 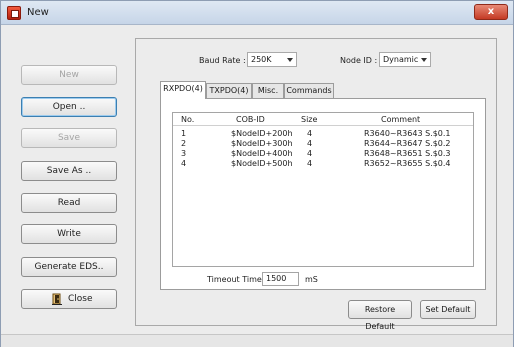 I want to click on table-row: 3 $NodeID+400h 4 R3648~R3651 S.$0.3, so click(x=323, y=154).